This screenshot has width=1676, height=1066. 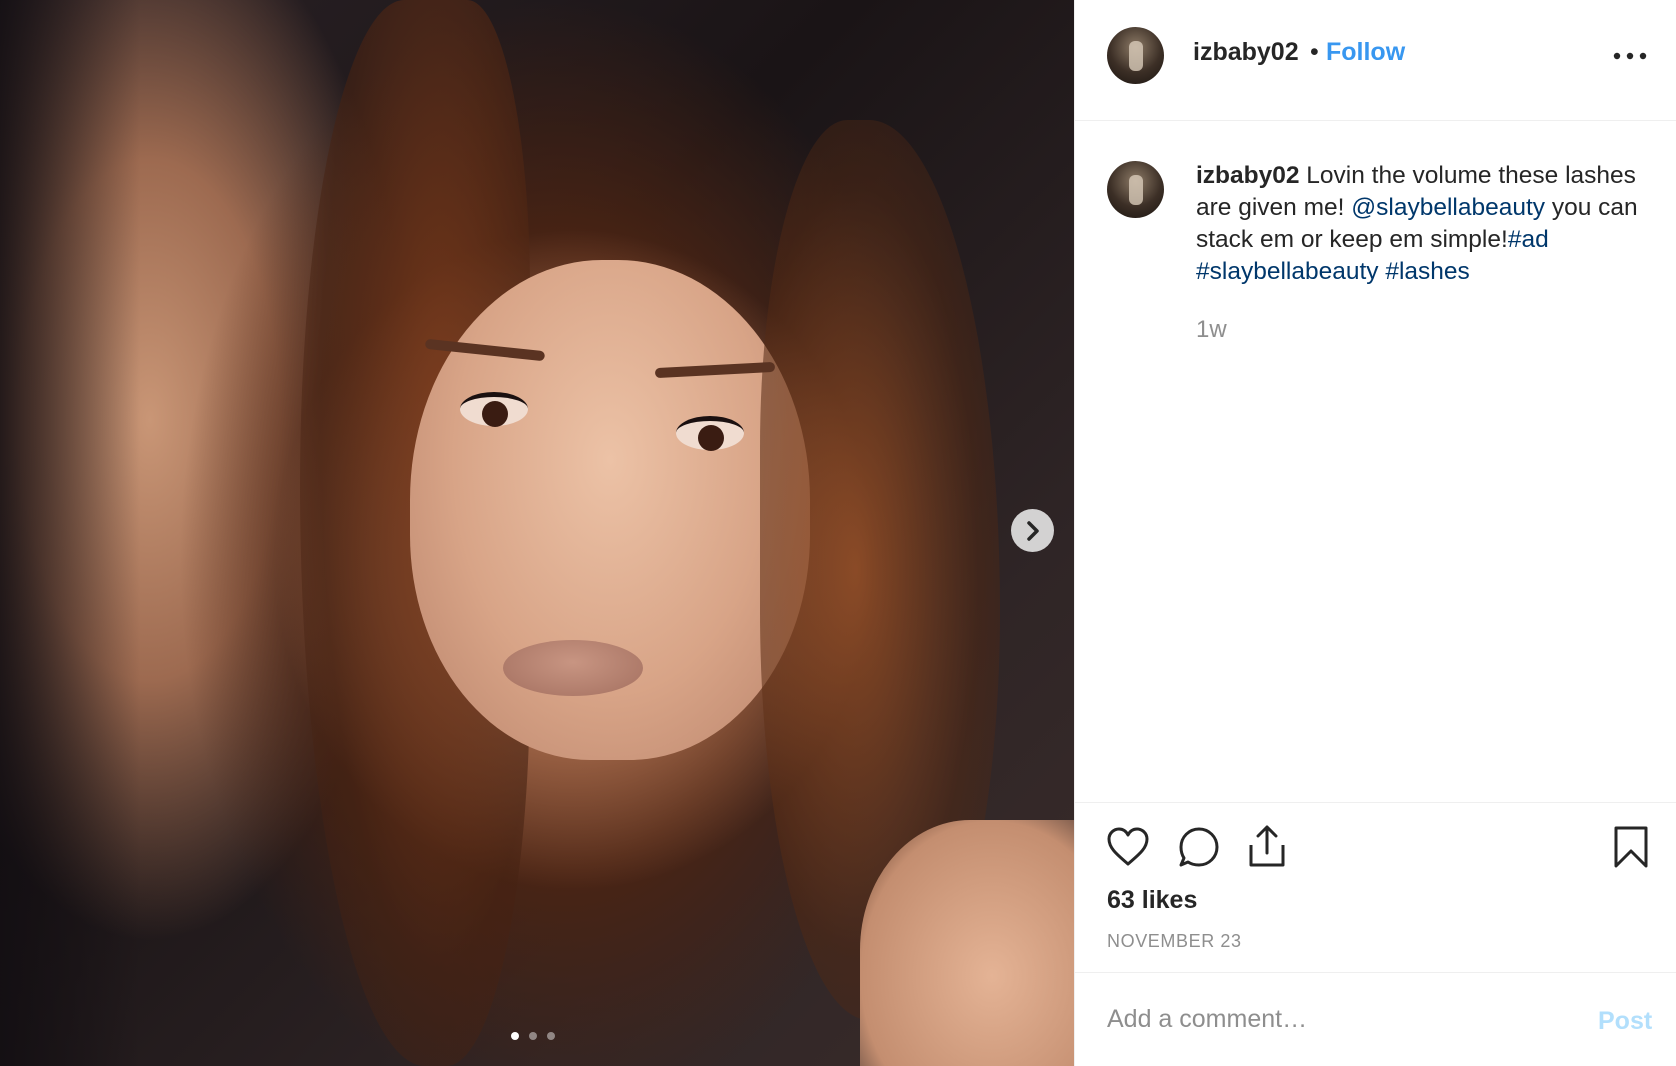 I want to click on photo-eye-left, so click(x=494, y=409).